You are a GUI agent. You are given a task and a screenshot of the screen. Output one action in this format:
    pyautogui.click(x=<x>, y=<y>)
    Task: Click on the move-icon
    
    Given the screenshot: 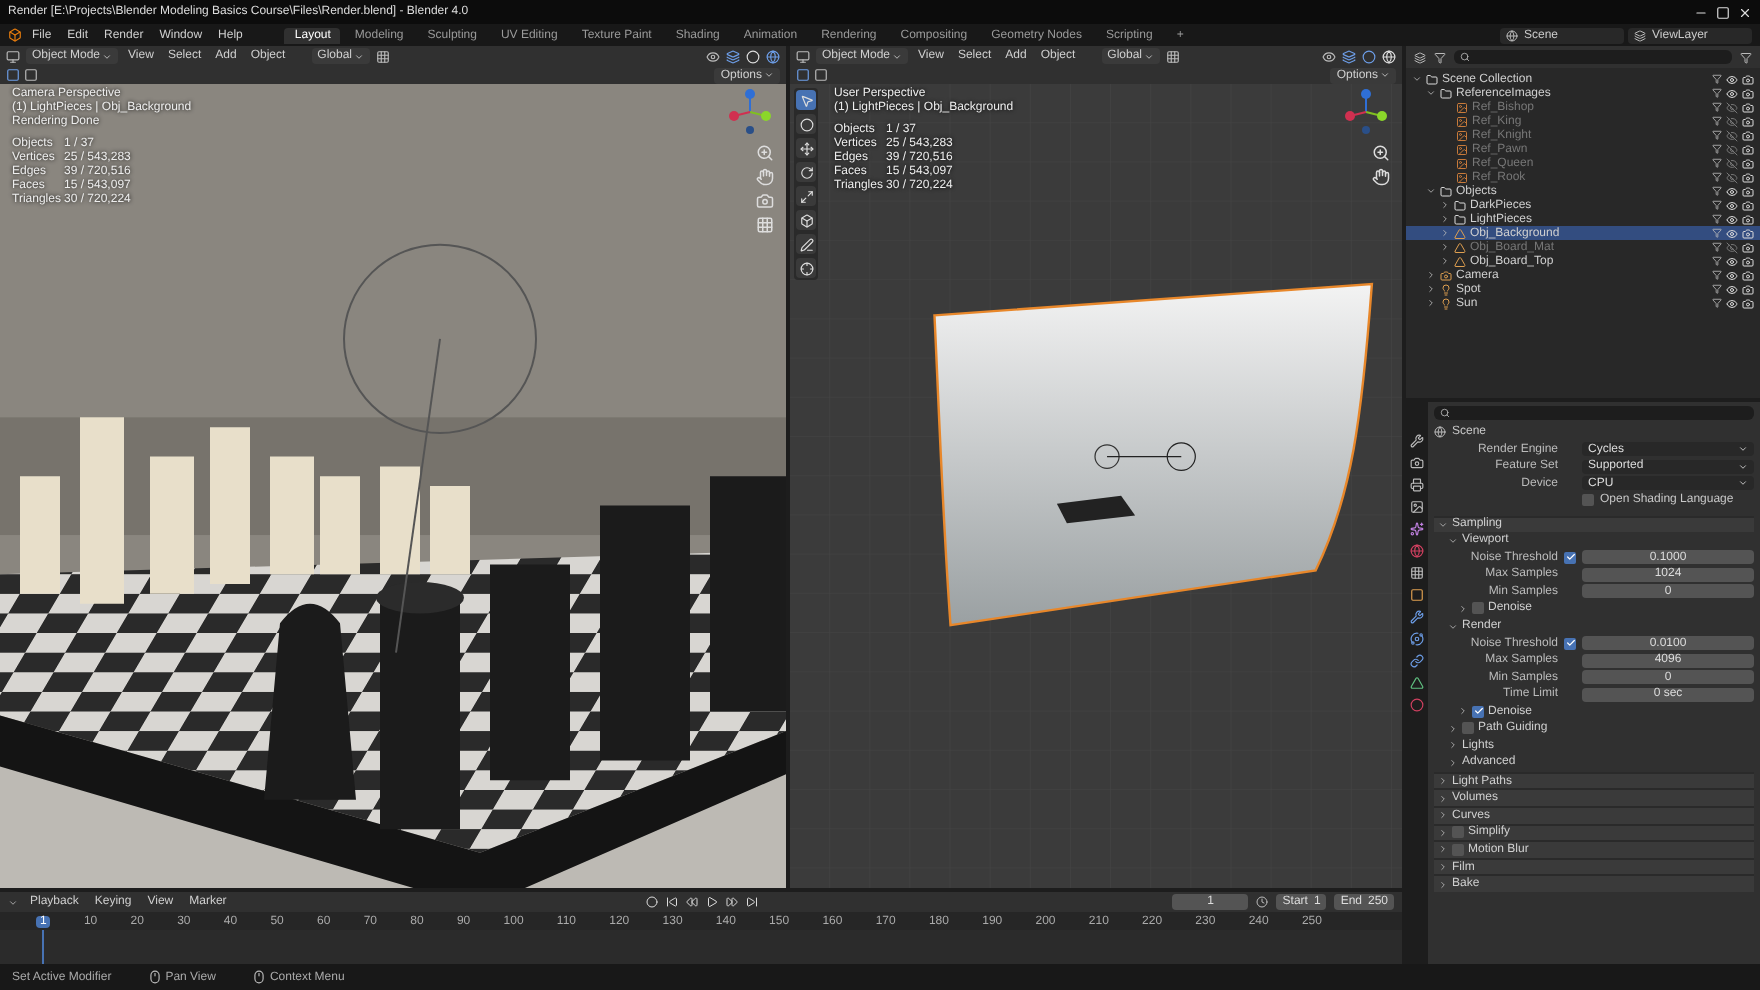 What is the action you would take?
    pyautogui.click(x=806, y=148)
    